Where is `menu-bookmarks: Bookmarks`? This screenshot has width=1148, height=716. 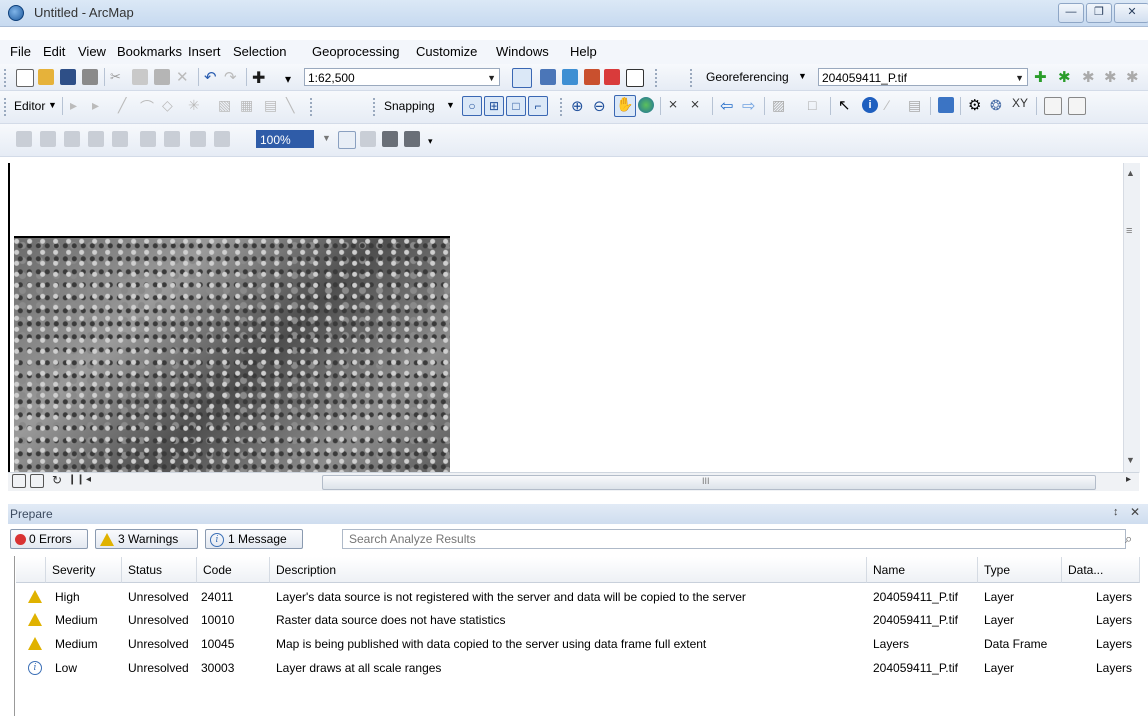 menu-bookmarks: Bookmarks is located at coordinates (149, 51).